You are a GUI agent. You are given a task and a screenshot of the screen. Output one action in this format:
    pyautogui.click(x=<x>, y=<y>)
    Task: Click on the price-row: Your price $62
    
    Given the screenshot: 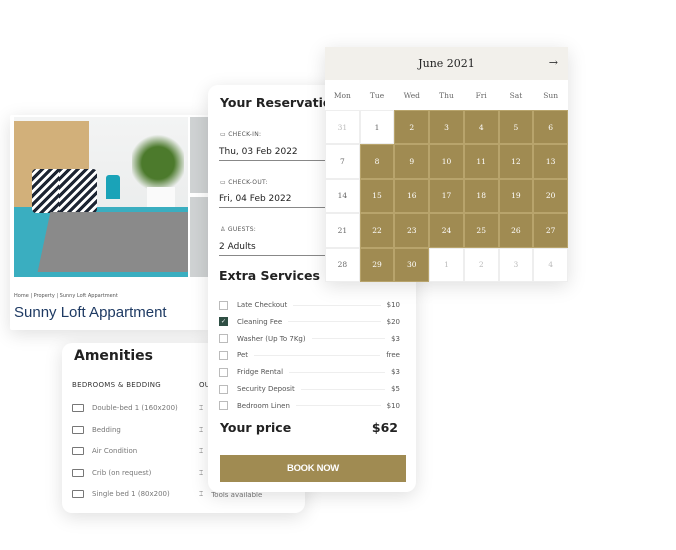 What is the action you would take?
    pyautogui.click(x=309, y=427)
    